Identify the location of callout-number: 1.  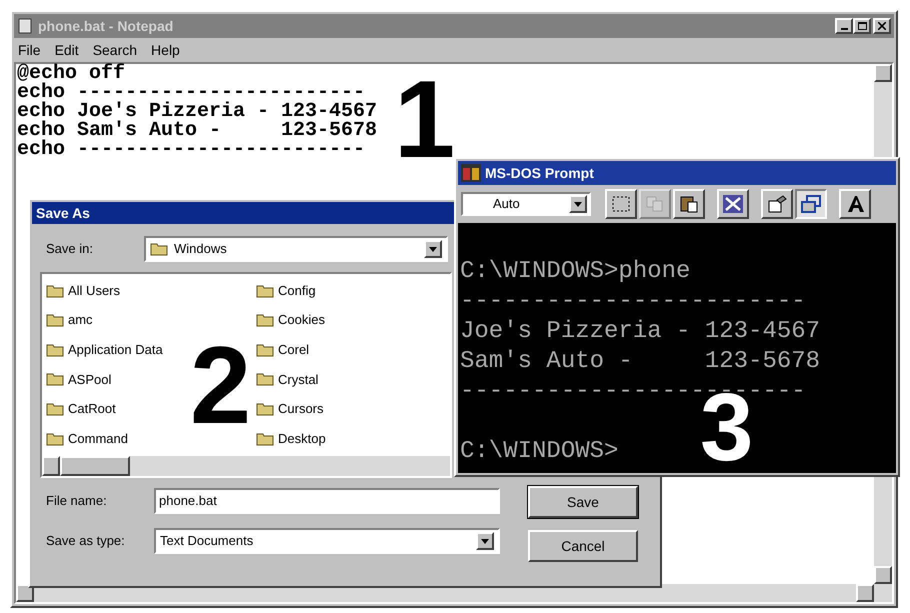
(425, 120).